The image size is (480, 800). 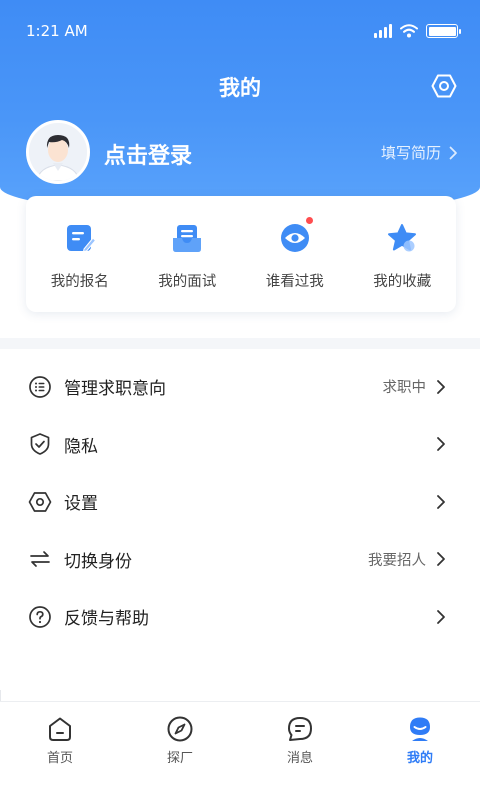 What do you see at coordinates (187, 282) in the screenshot?
I see `quick-action-label: 我的面试` at bounding box center [187, 282].